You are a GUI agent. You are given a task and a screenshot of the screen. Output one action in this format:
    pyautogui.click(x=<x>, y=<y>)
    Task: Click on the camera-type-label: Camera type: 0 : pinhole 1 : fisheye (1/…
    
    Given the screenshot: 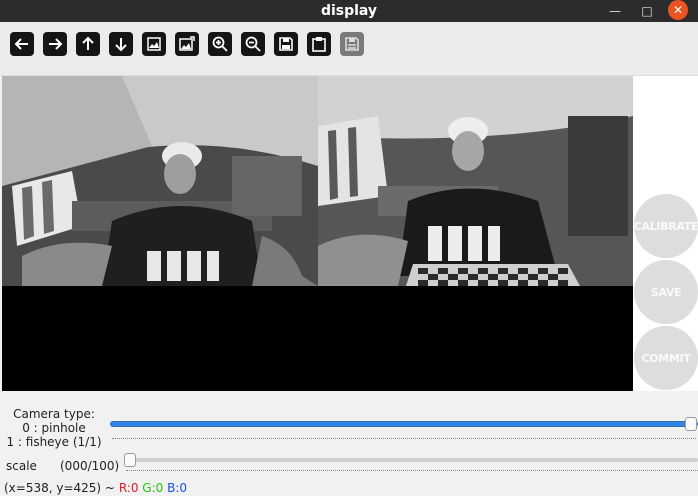 What is the action you would take?
    pyautogui.click(x=54, y=428)
    